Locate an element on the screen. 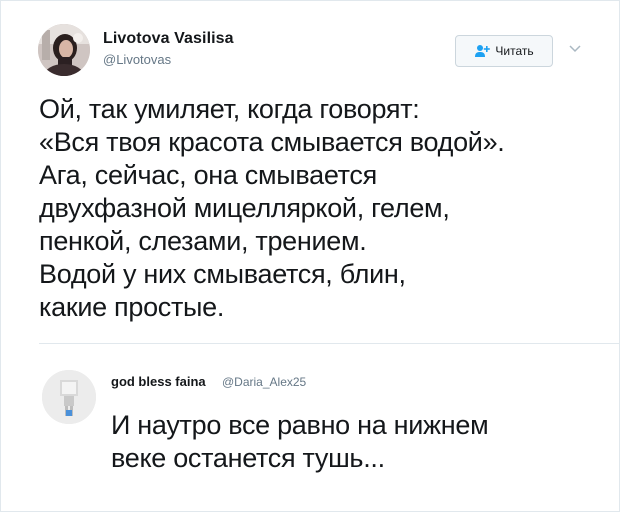 The height and width of the screenshot is (512, 620). reply-avatar-image is located at coordinates (69, 397).